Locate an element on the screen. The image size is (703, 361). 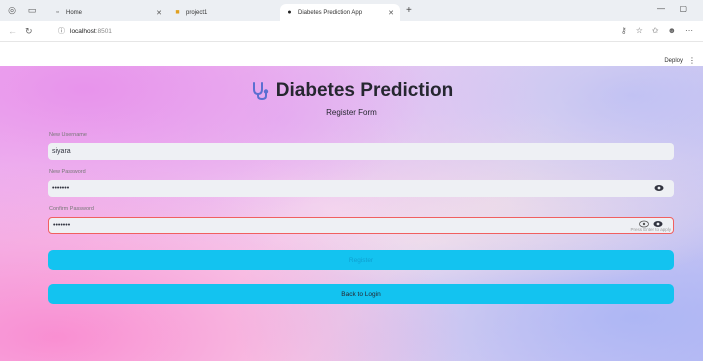
tab-home: ▫ Home ✕ is located at coordinates (108, 12).